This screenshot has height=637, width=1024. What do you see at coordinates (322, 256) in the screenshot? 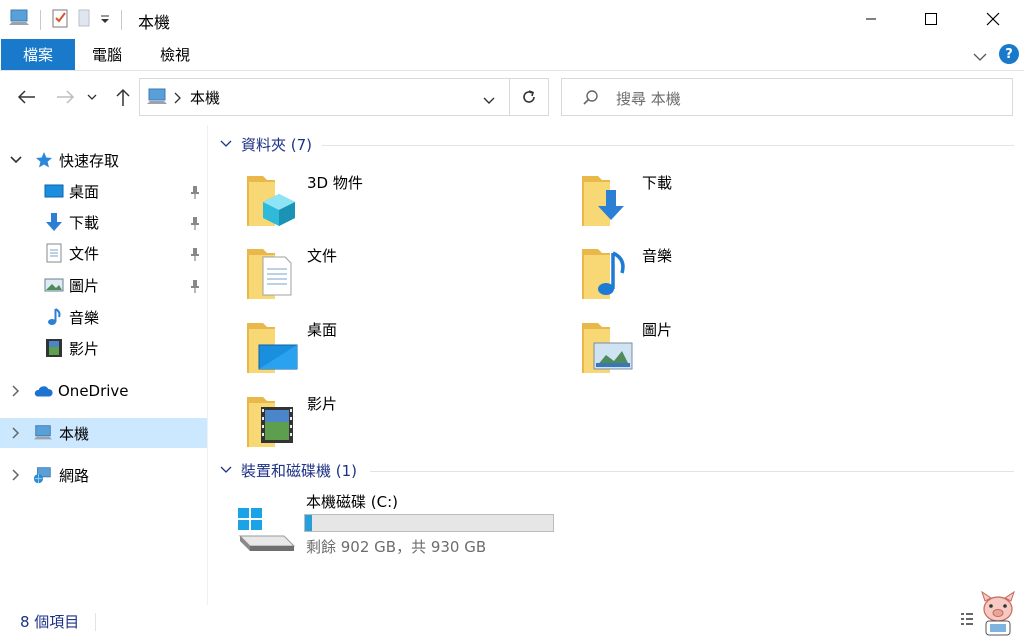
I see `folder-label: 文件` at bounding box center [322, 256].